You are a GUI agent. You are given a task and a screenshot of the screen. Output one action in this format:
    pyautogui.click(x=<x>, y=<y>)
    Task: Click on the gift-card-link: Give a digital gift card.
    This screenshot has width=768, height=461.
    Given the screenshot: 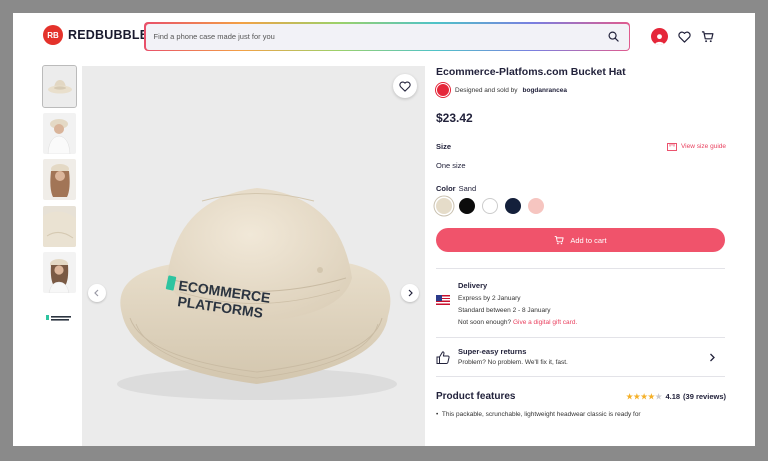 What is the action you would take?
    pyautogui.click(x=545, y=322)
    